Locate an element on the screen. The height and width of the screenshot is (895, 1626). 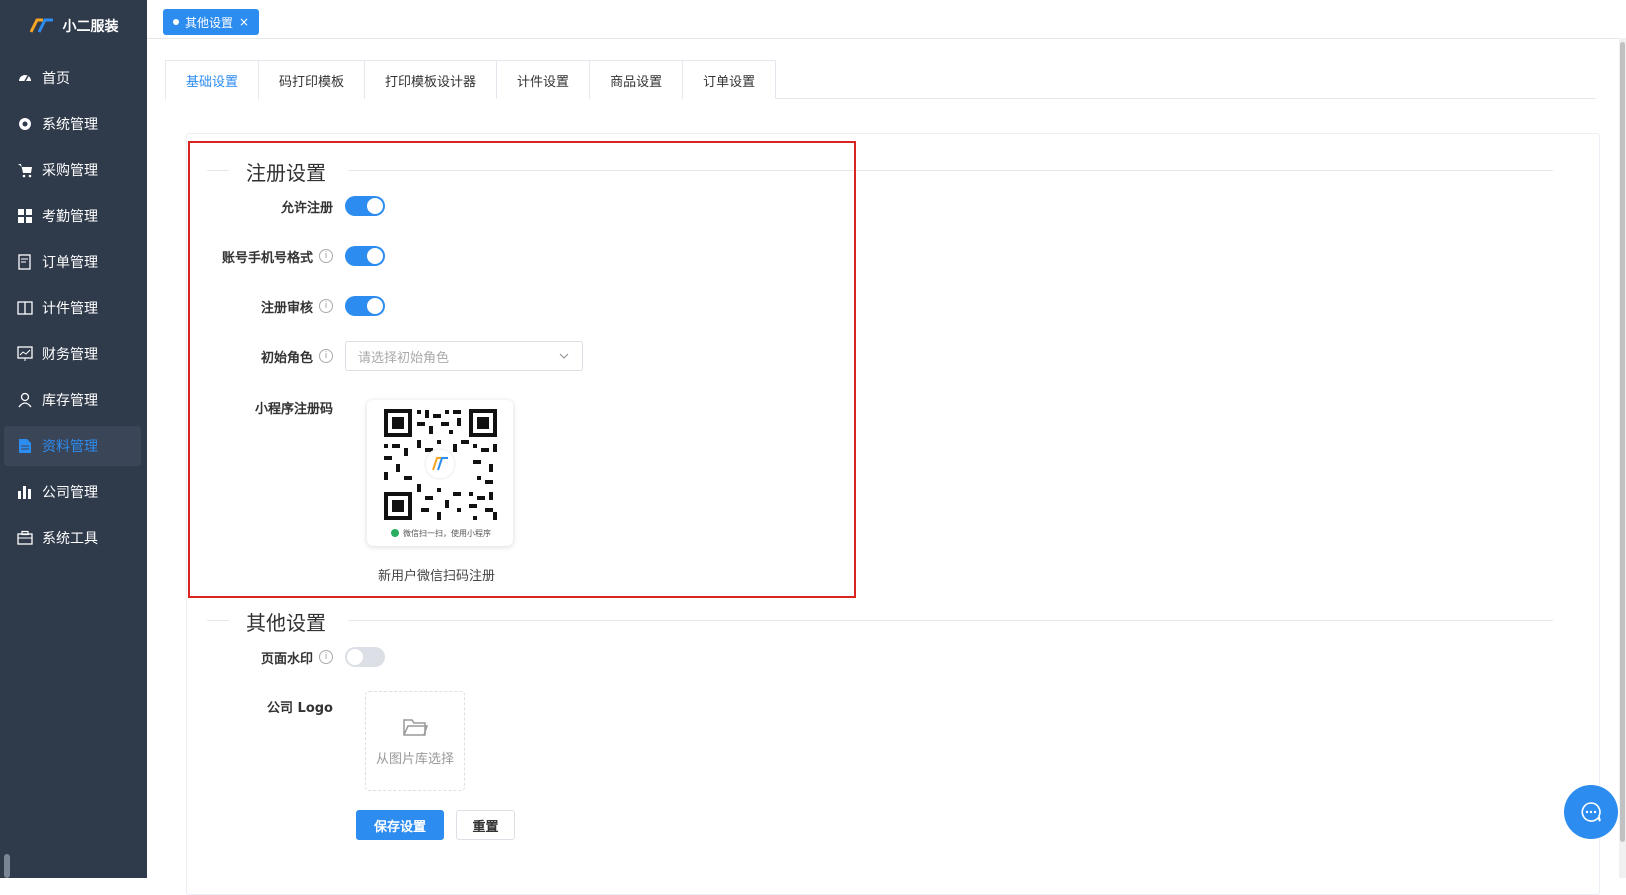
sidebar-item-piecework: 计件管理 is located at coordinates (72, 308).